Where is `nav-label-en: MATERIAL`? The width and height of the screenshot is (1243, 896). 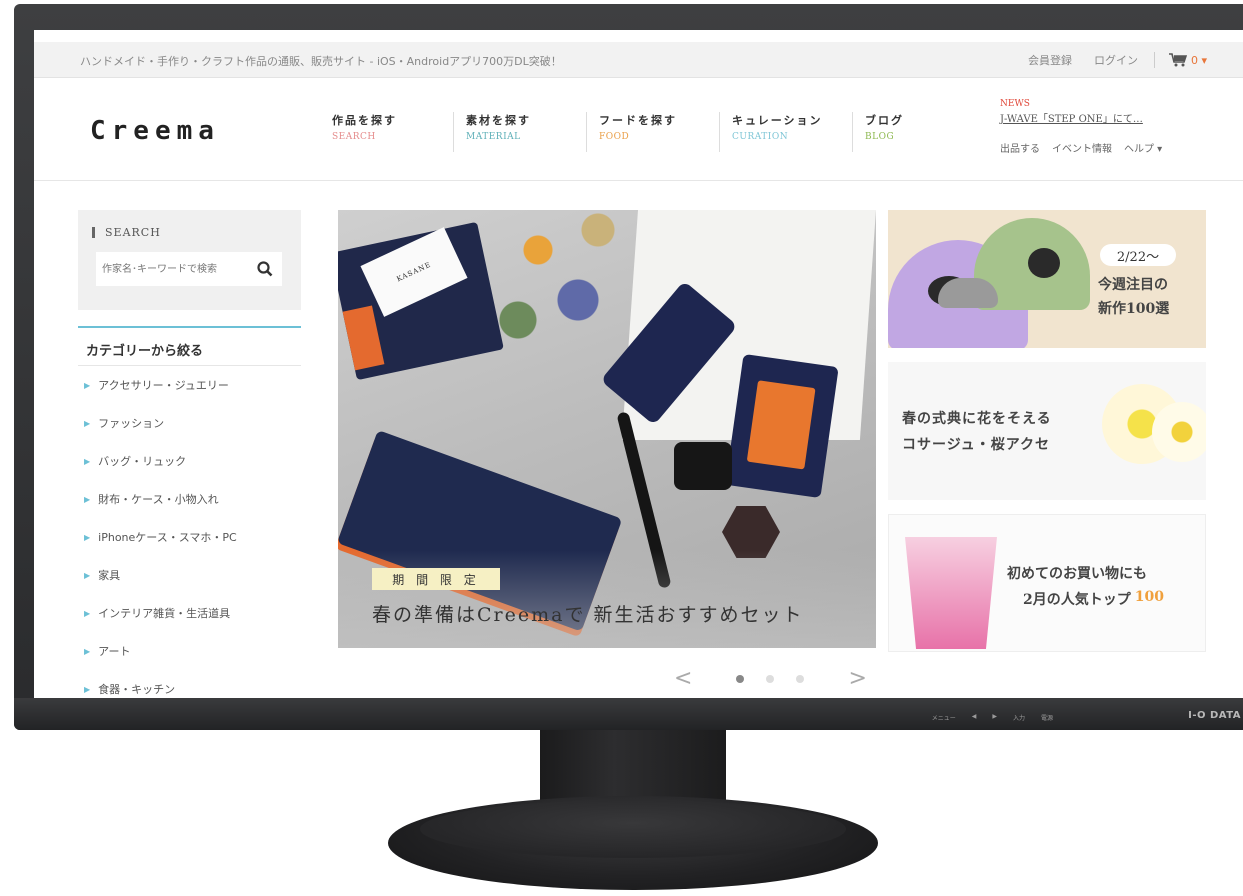
nav-label-en: MATERIAL is located at coordinates (493, 137).